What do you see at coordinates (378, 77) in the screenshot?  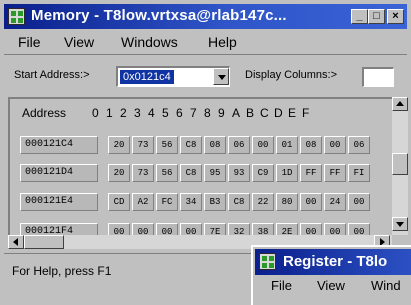 I see `display-columns-field` at bounding box center [378, 77].